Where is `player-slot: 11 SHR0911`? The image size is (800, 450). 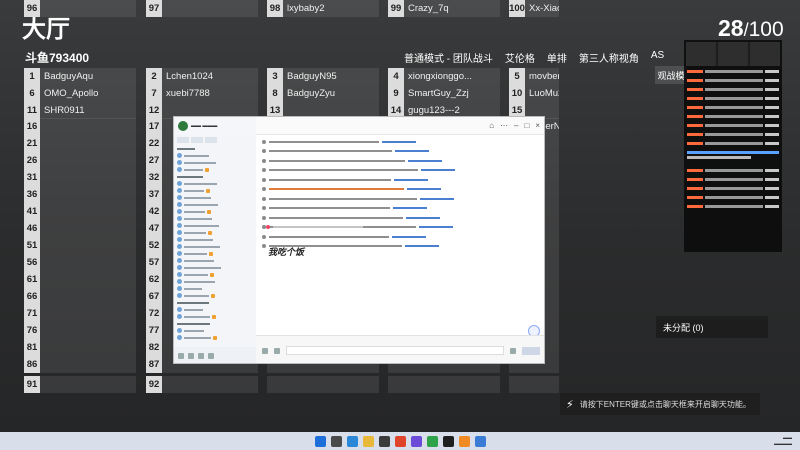 player-slot: 11 SHR0911 is located at coordinates (80, 110).